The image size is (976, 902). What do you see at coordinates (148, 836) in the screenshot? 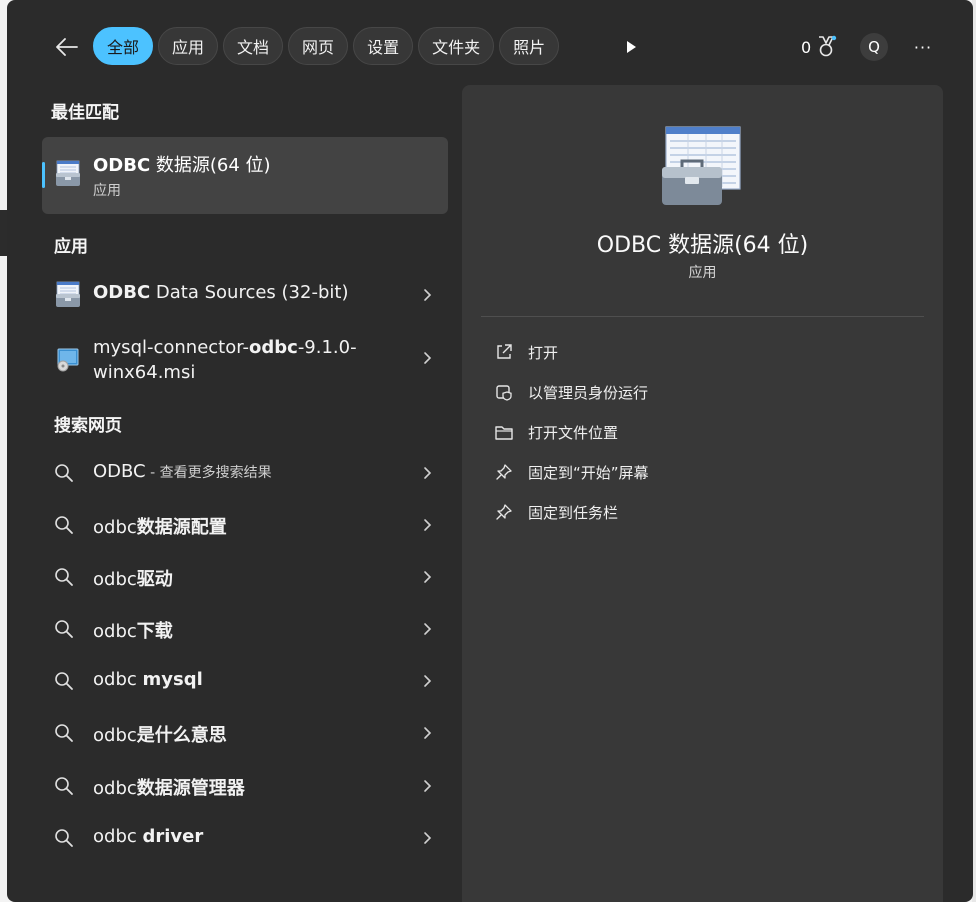
I see `web-result-label: odbc driver` at bounding box center [148, 836].